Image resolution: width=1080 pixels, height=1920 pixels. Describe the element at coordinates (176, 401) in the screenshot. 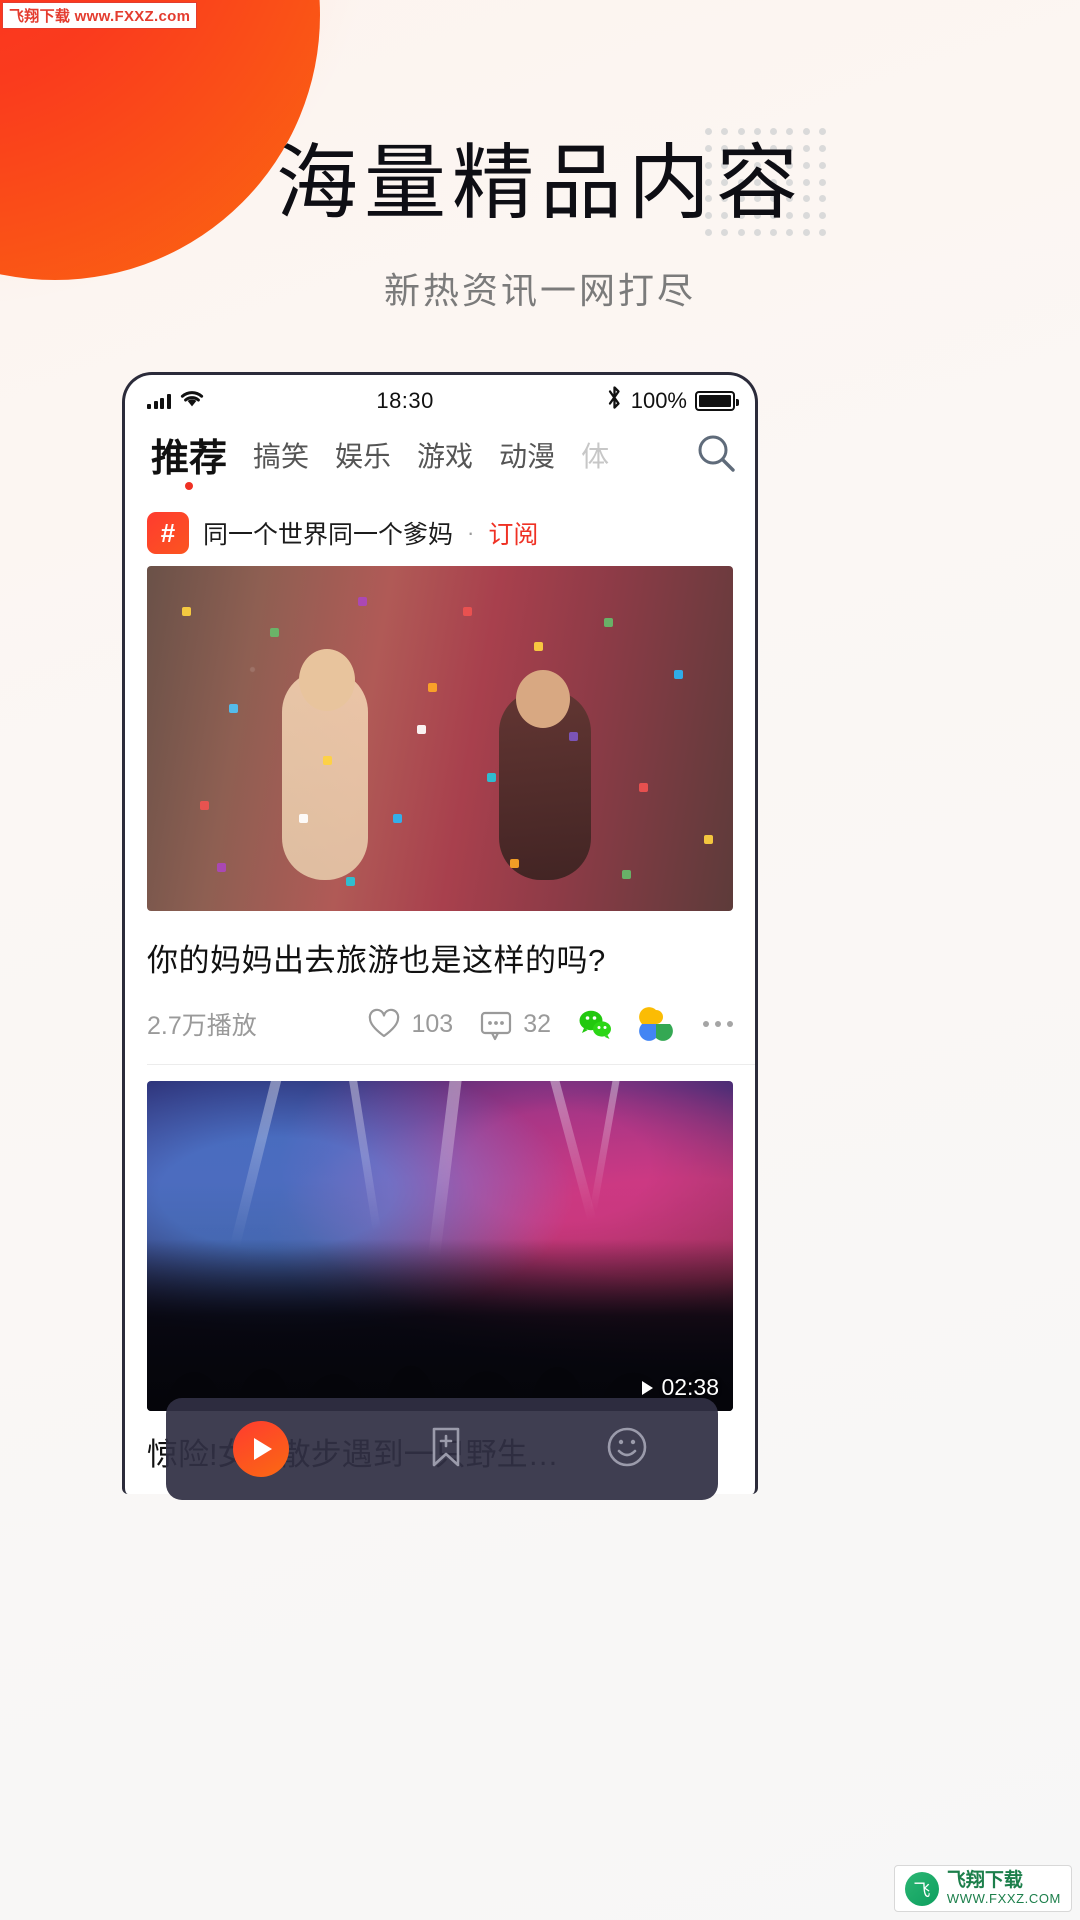

I see `status-bar-left` at that location.